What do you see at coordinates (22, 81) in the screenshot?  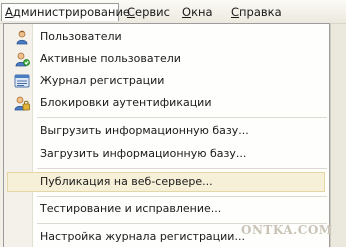 I see `log-icon` at bounding box center [22, 81].